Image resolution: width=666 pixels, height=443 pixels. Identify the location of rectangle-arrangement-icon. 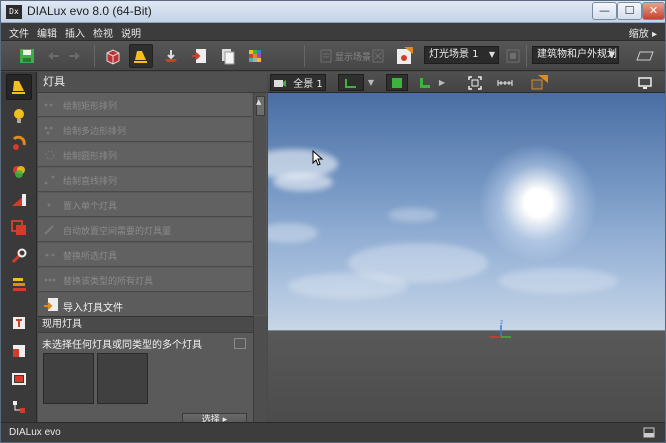
(48, 105).